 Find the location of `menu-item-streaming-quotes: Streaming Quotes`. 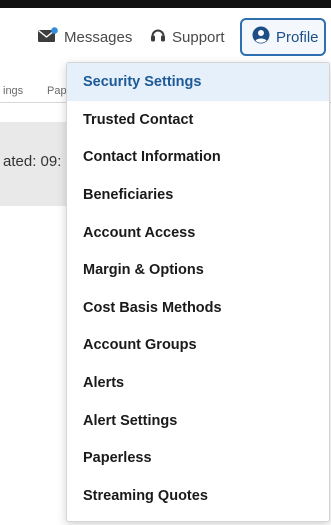

menu-item-streaming-quotes: Streaming Quotes is located at coordinates (198, 496).